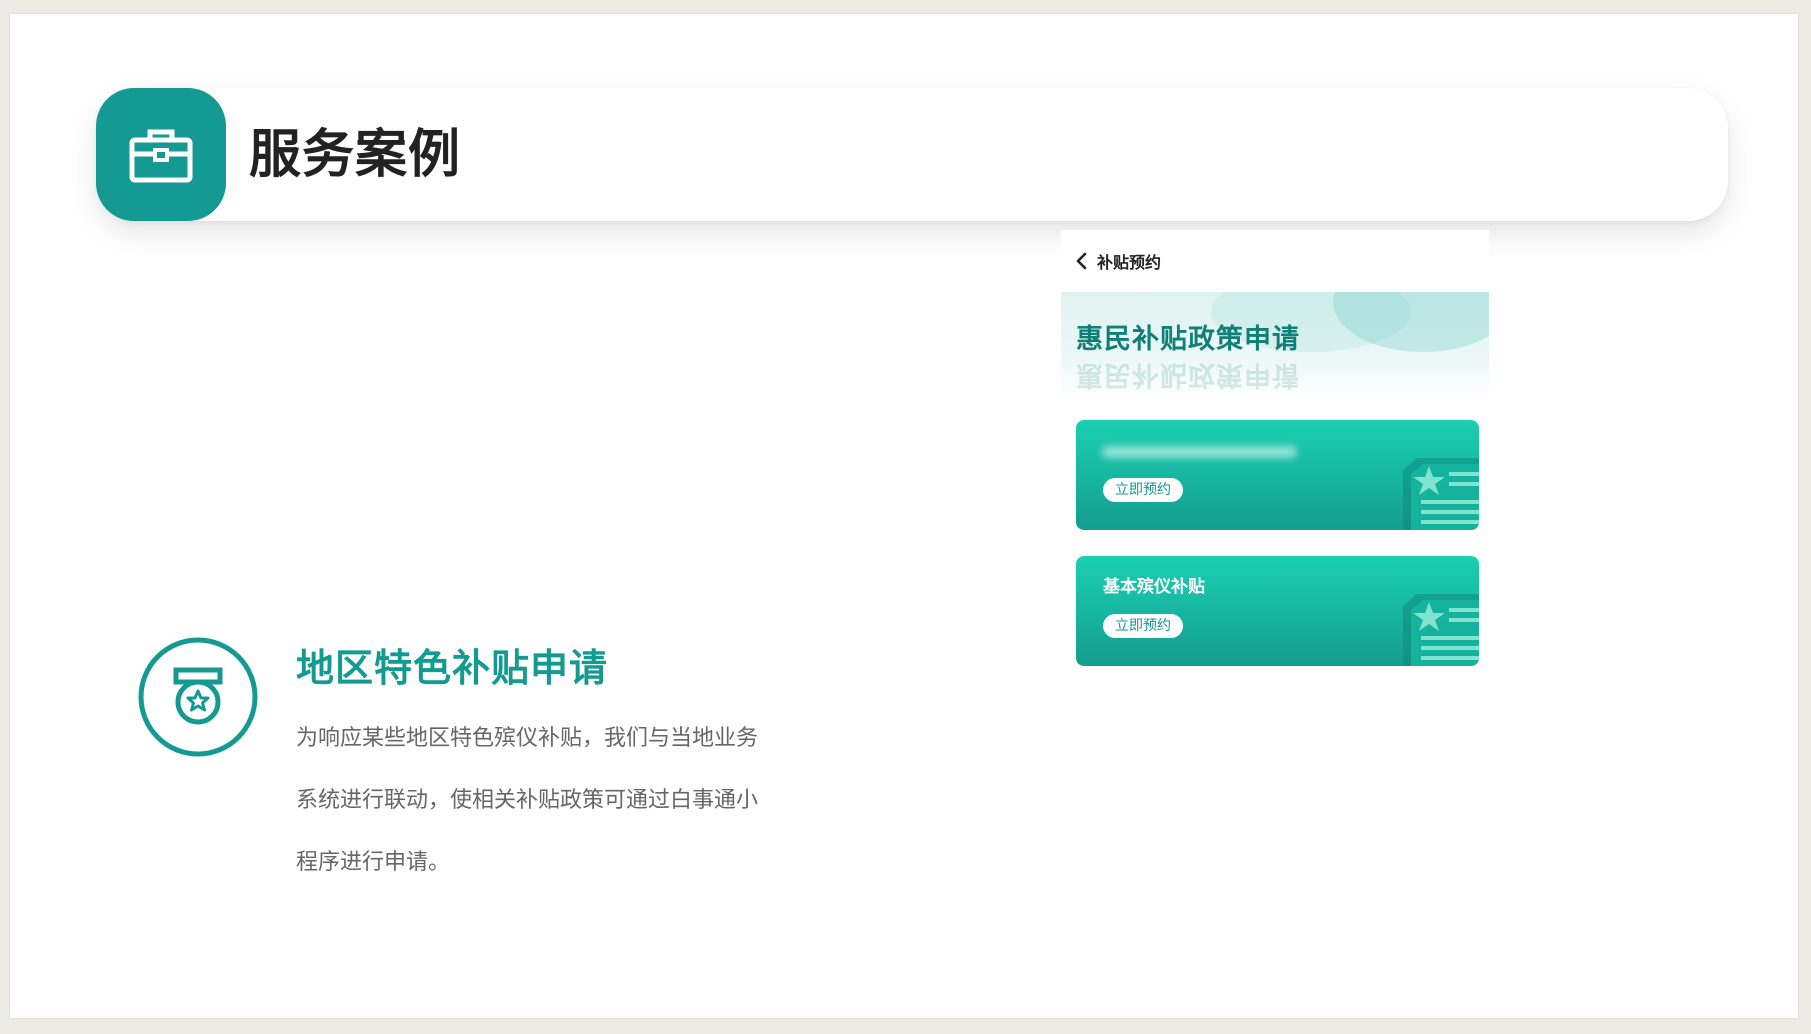 Image resolution: width=1811 pixels, height=1034 pixels. I want to click on phone-nav-title: 补贴预约, so click(1129, 262).